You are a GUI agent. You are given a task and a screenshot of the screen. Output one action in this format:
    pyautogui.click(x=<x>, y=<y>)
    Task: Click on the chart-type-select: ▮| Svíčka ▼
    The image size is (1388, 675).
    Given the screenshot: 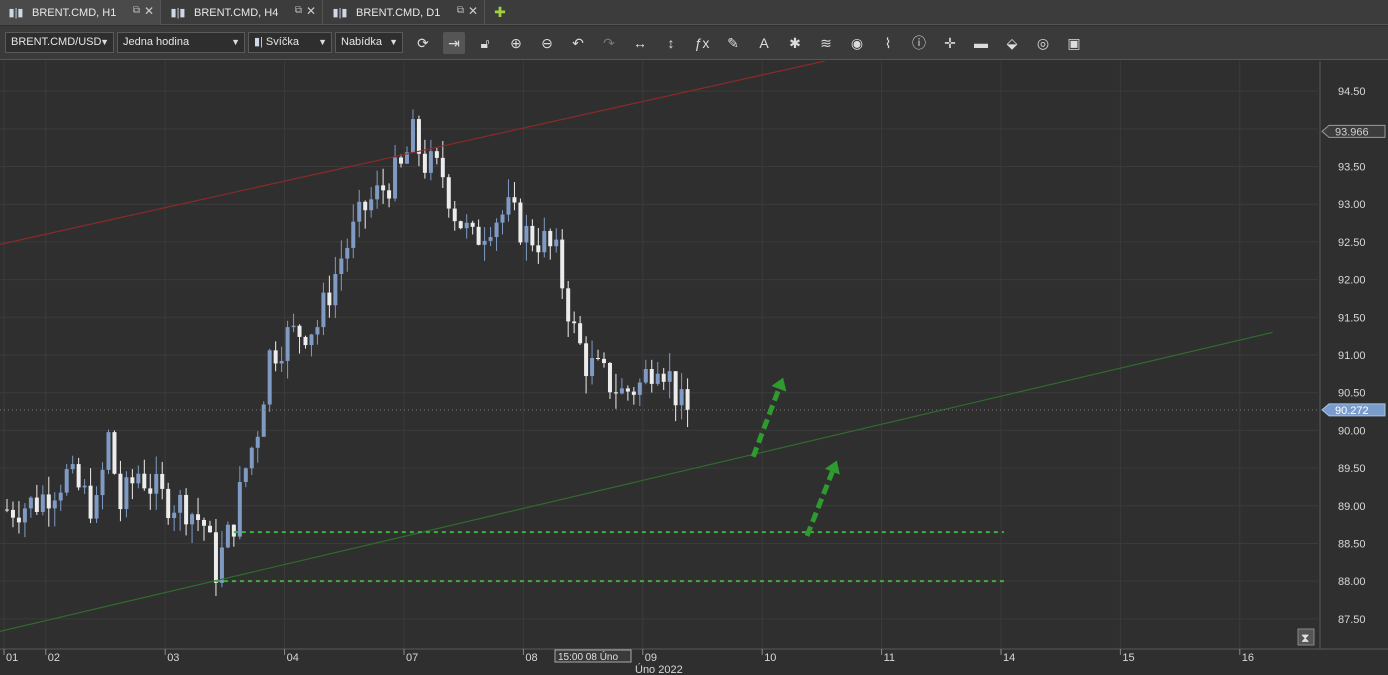 What is the action you would take?
    pyautogui.click(x=290, y=42)
    